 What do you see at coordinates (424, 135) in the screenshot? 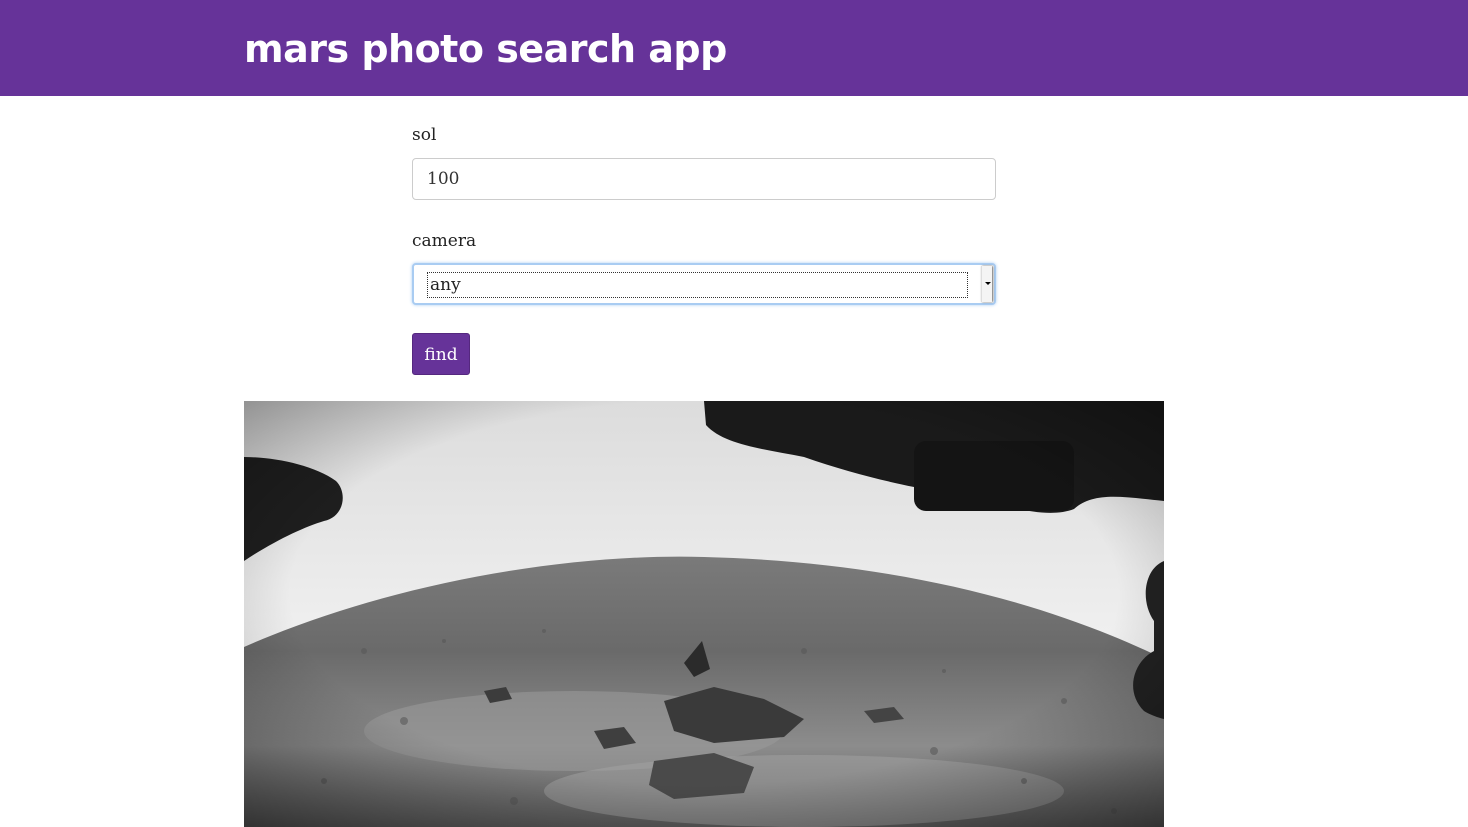
I see `sol-label: sol` at bounding box center [424, 135].